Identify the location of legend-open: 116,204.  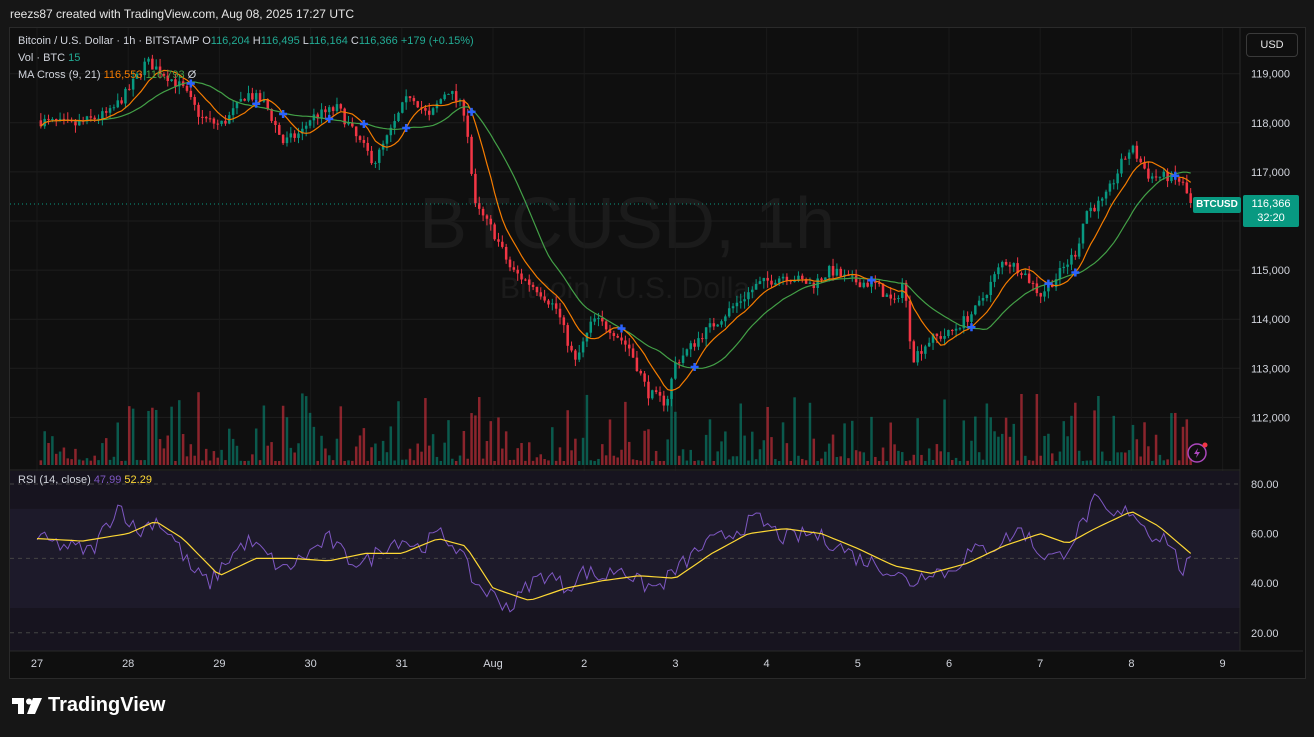
(230, 41).